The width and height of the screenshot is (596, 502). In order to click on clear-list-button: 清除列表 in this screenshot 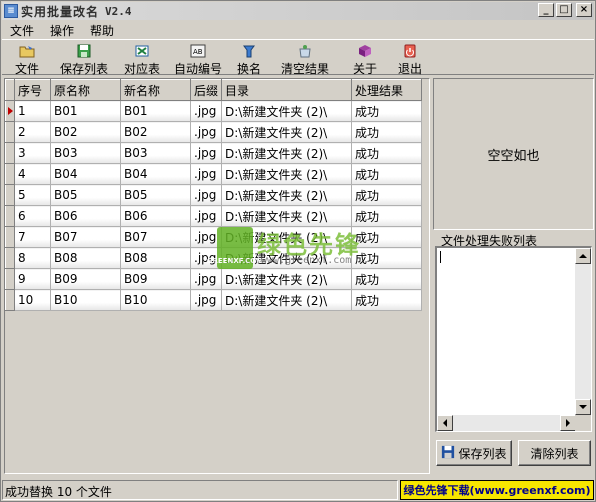, I will do `click(554, 453)`.